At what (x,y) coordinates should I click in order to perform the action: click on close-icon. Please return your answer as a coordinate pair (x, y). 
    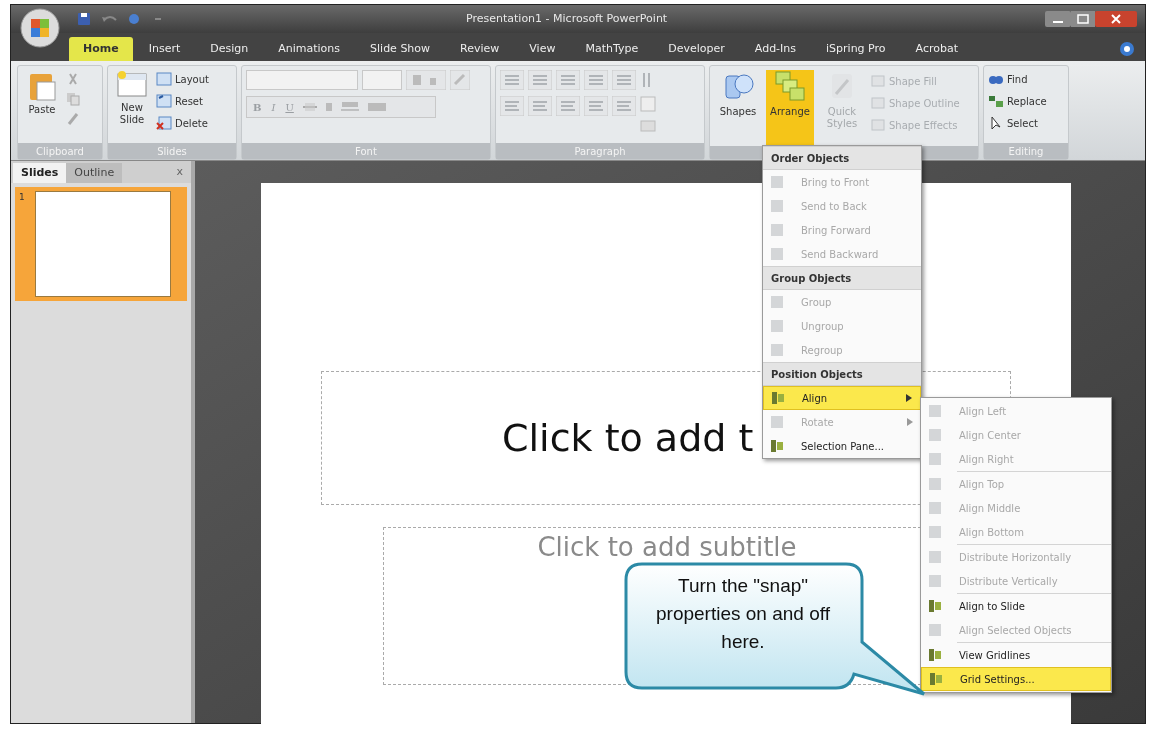
    Looking at the image, I should click on (1116, 19).